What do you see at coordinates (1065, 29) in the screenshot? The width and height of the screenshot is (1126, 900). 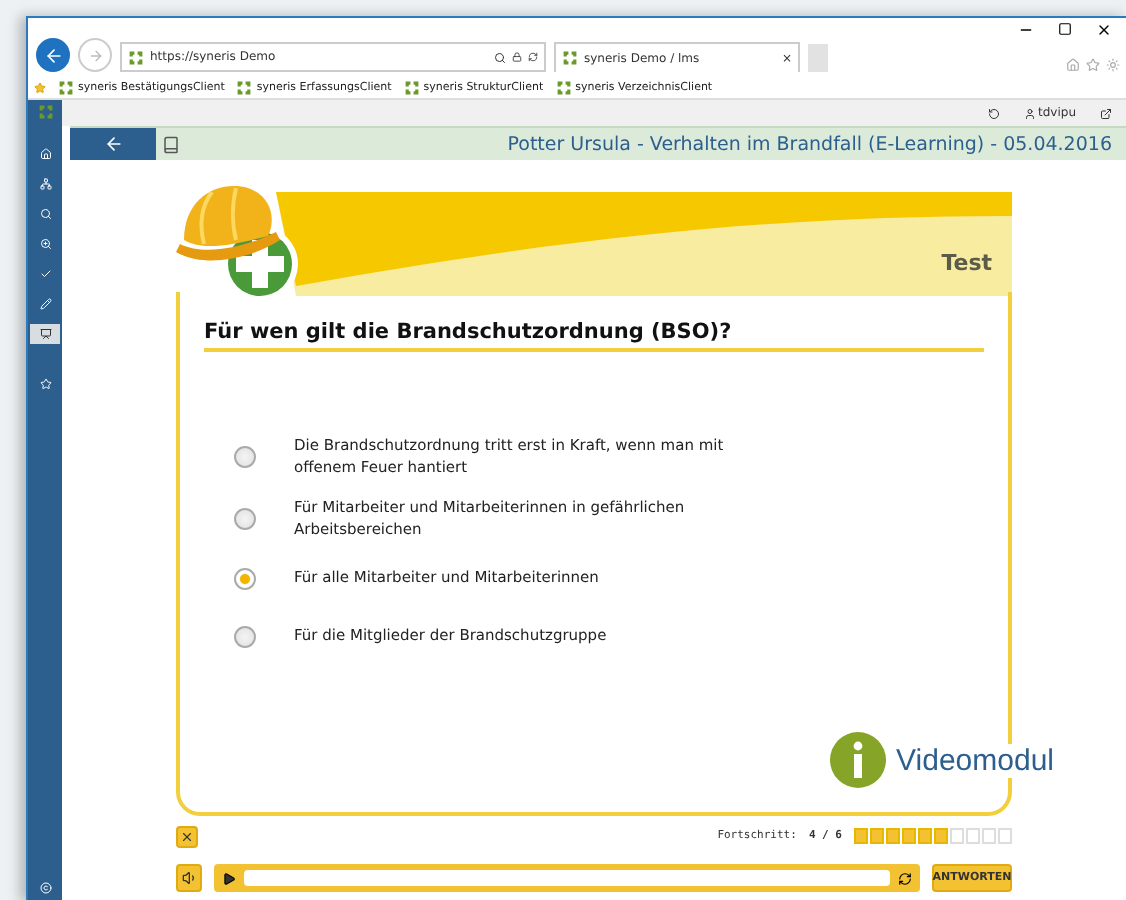 I see `maximize-icon` at bounding box center [1065, 29].